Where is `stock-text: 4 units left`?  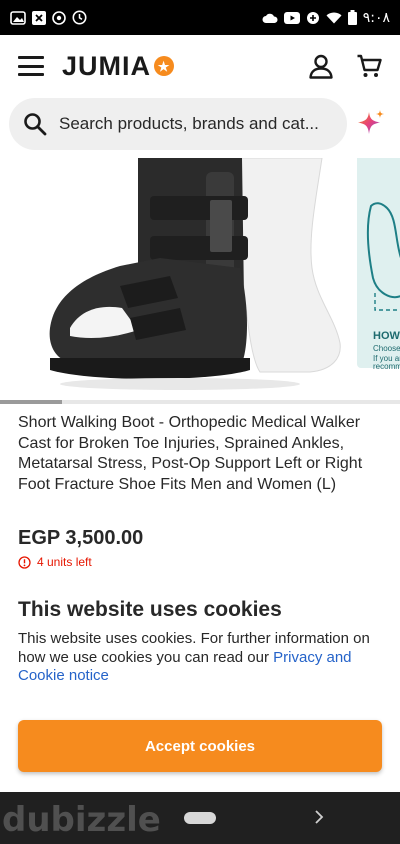 stock-text: 4 units left is located at coordinates (64, 562).